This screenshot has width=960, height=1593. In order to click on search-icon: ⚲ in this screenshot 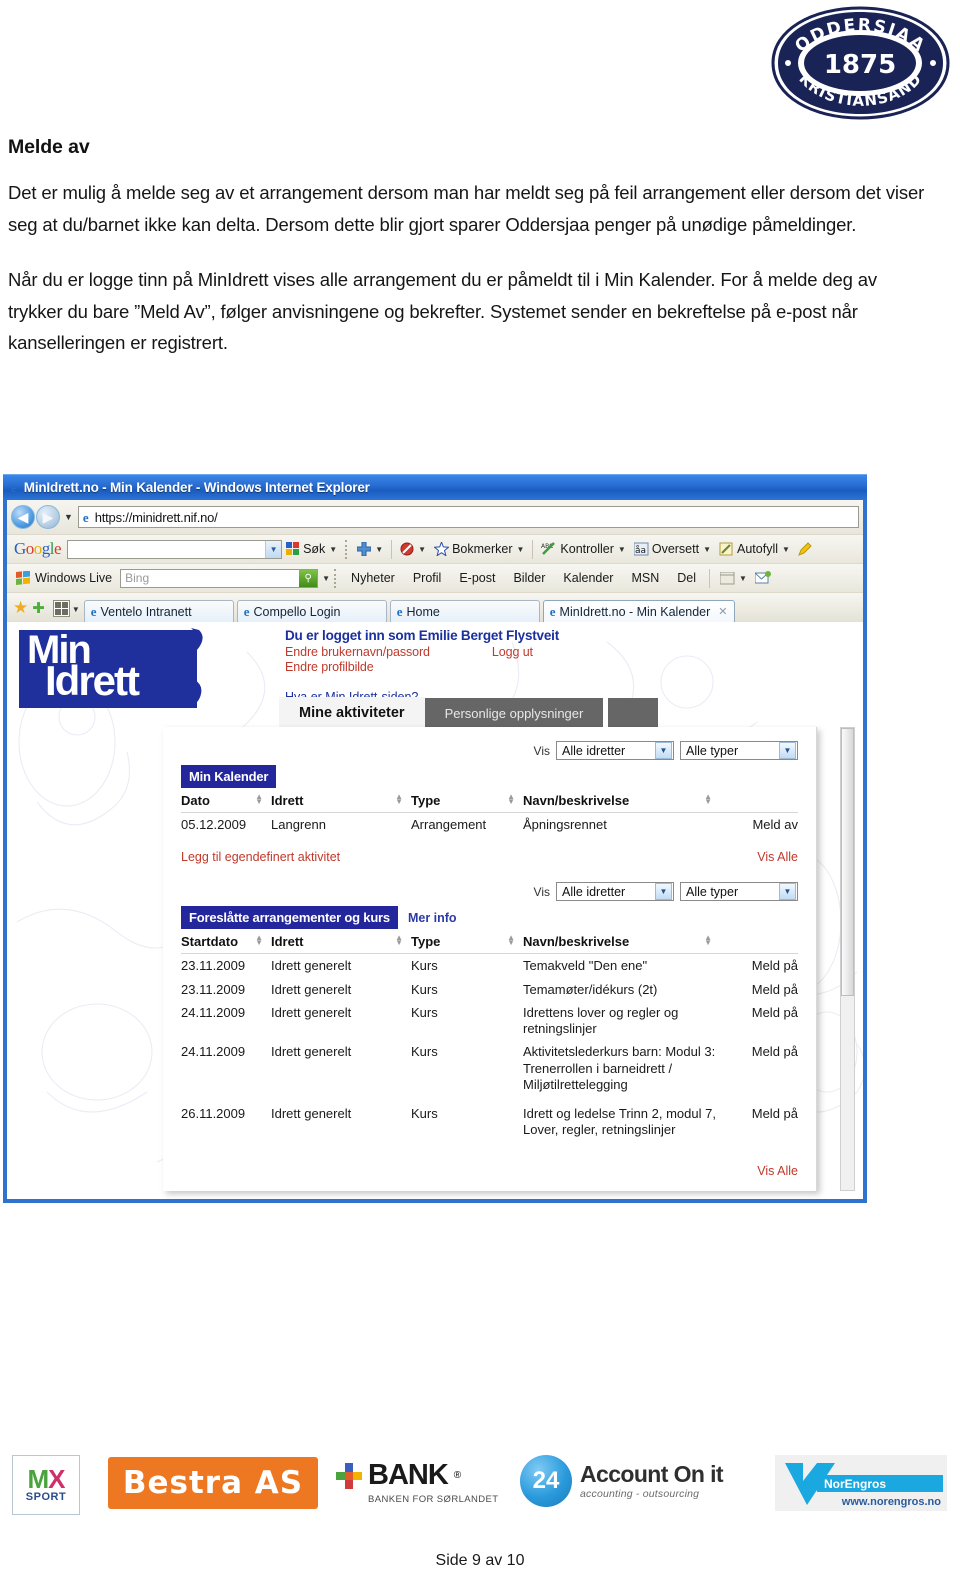, I will do `click(308, 578)`.